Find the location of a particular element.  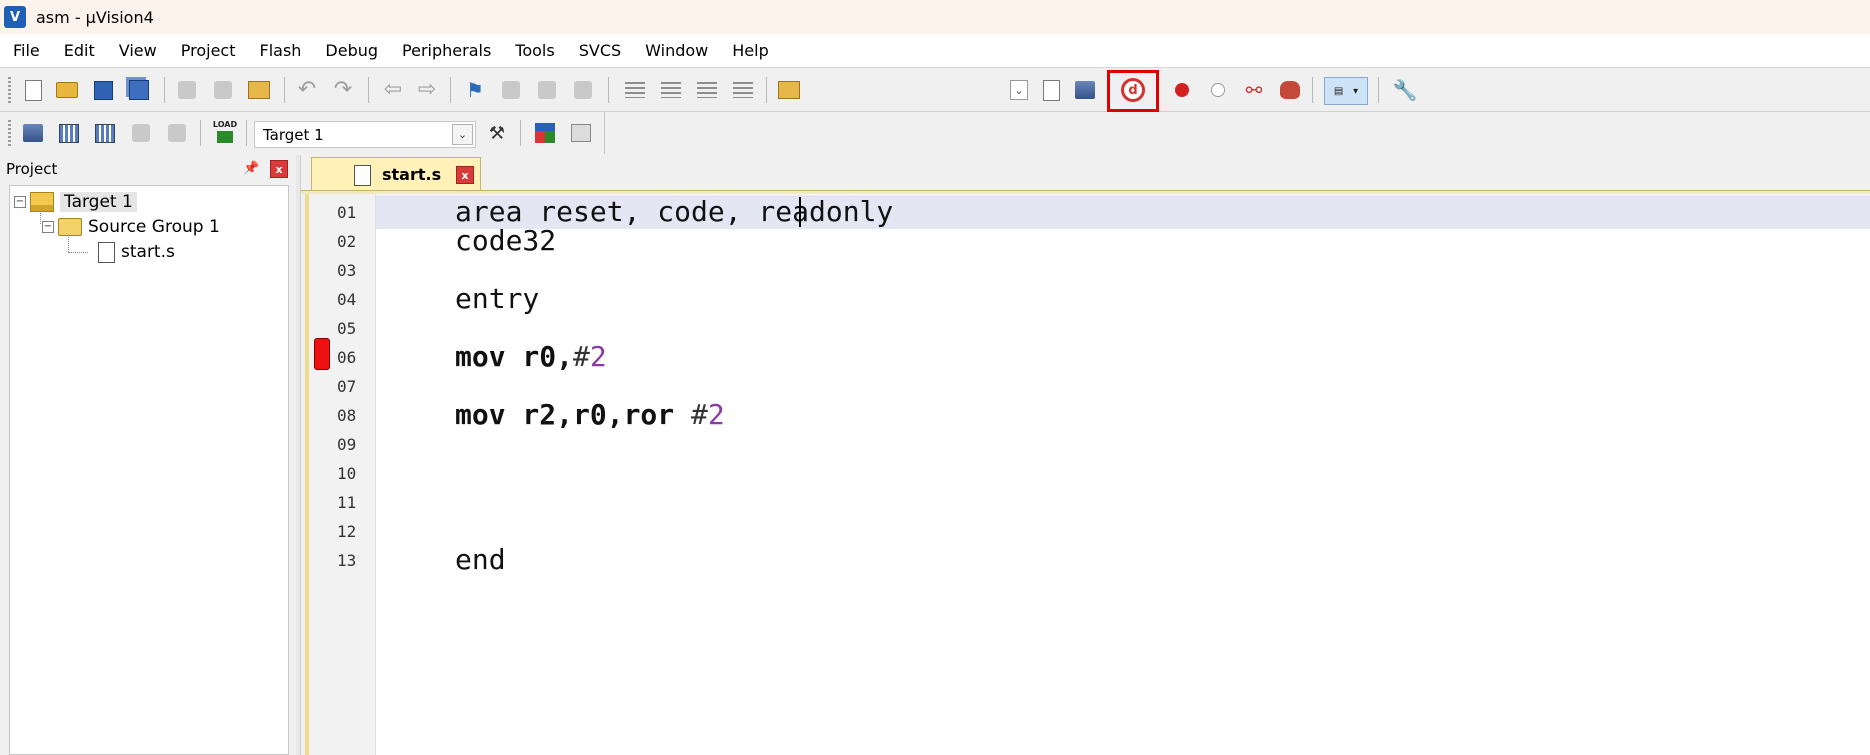

navigate-forward-button: ⇨ is located at coordinates (427, 90).